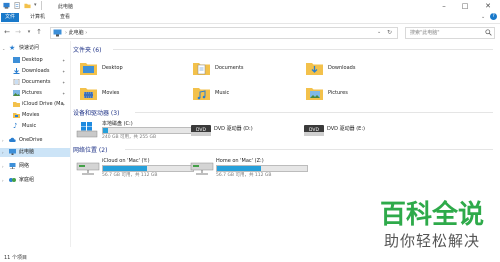 The height and width of the screenshot is (262, 500). What do you see at coordinates (32, 93) in the screenshot?
I see `sidebar-item-label: Pictures` at bounding box center [32, 93].